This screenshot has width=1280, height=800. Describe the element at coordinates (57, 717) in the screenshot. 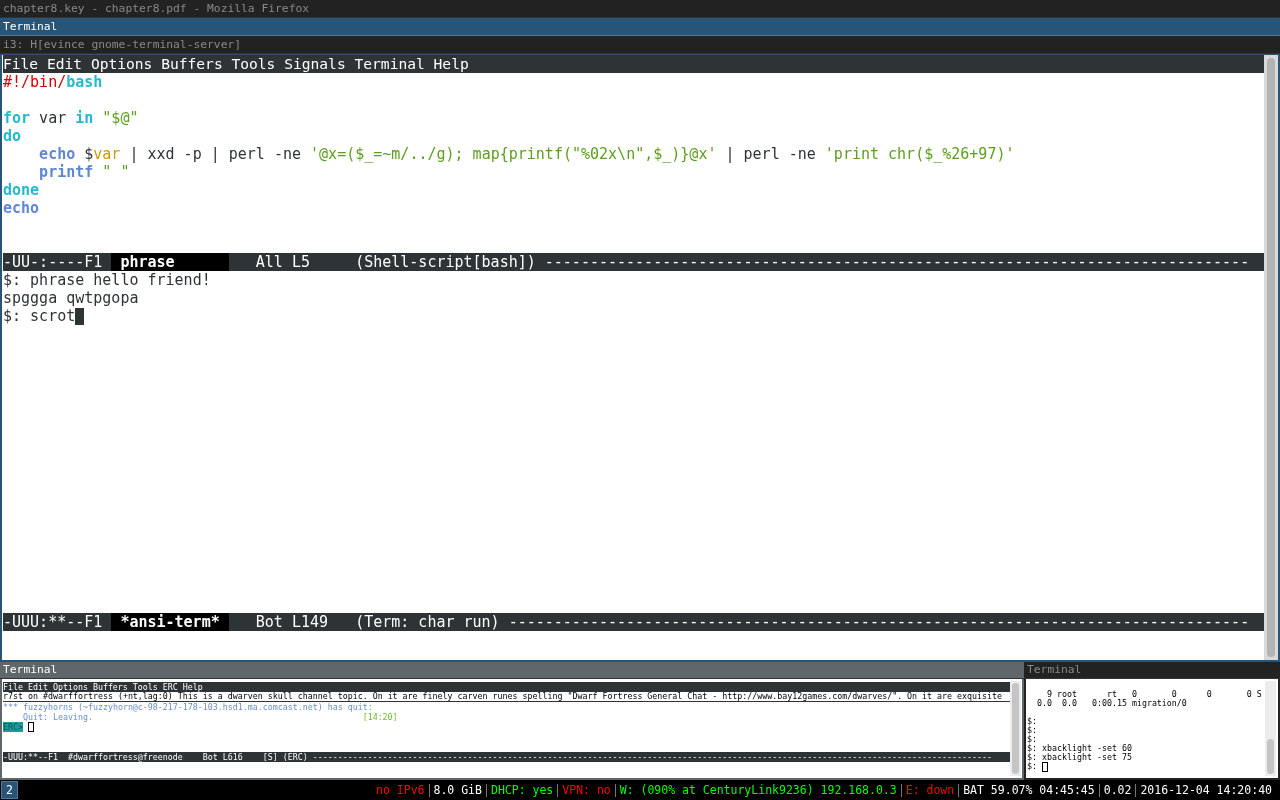

I see `irc-message: Quit: Leaving.` at that location.